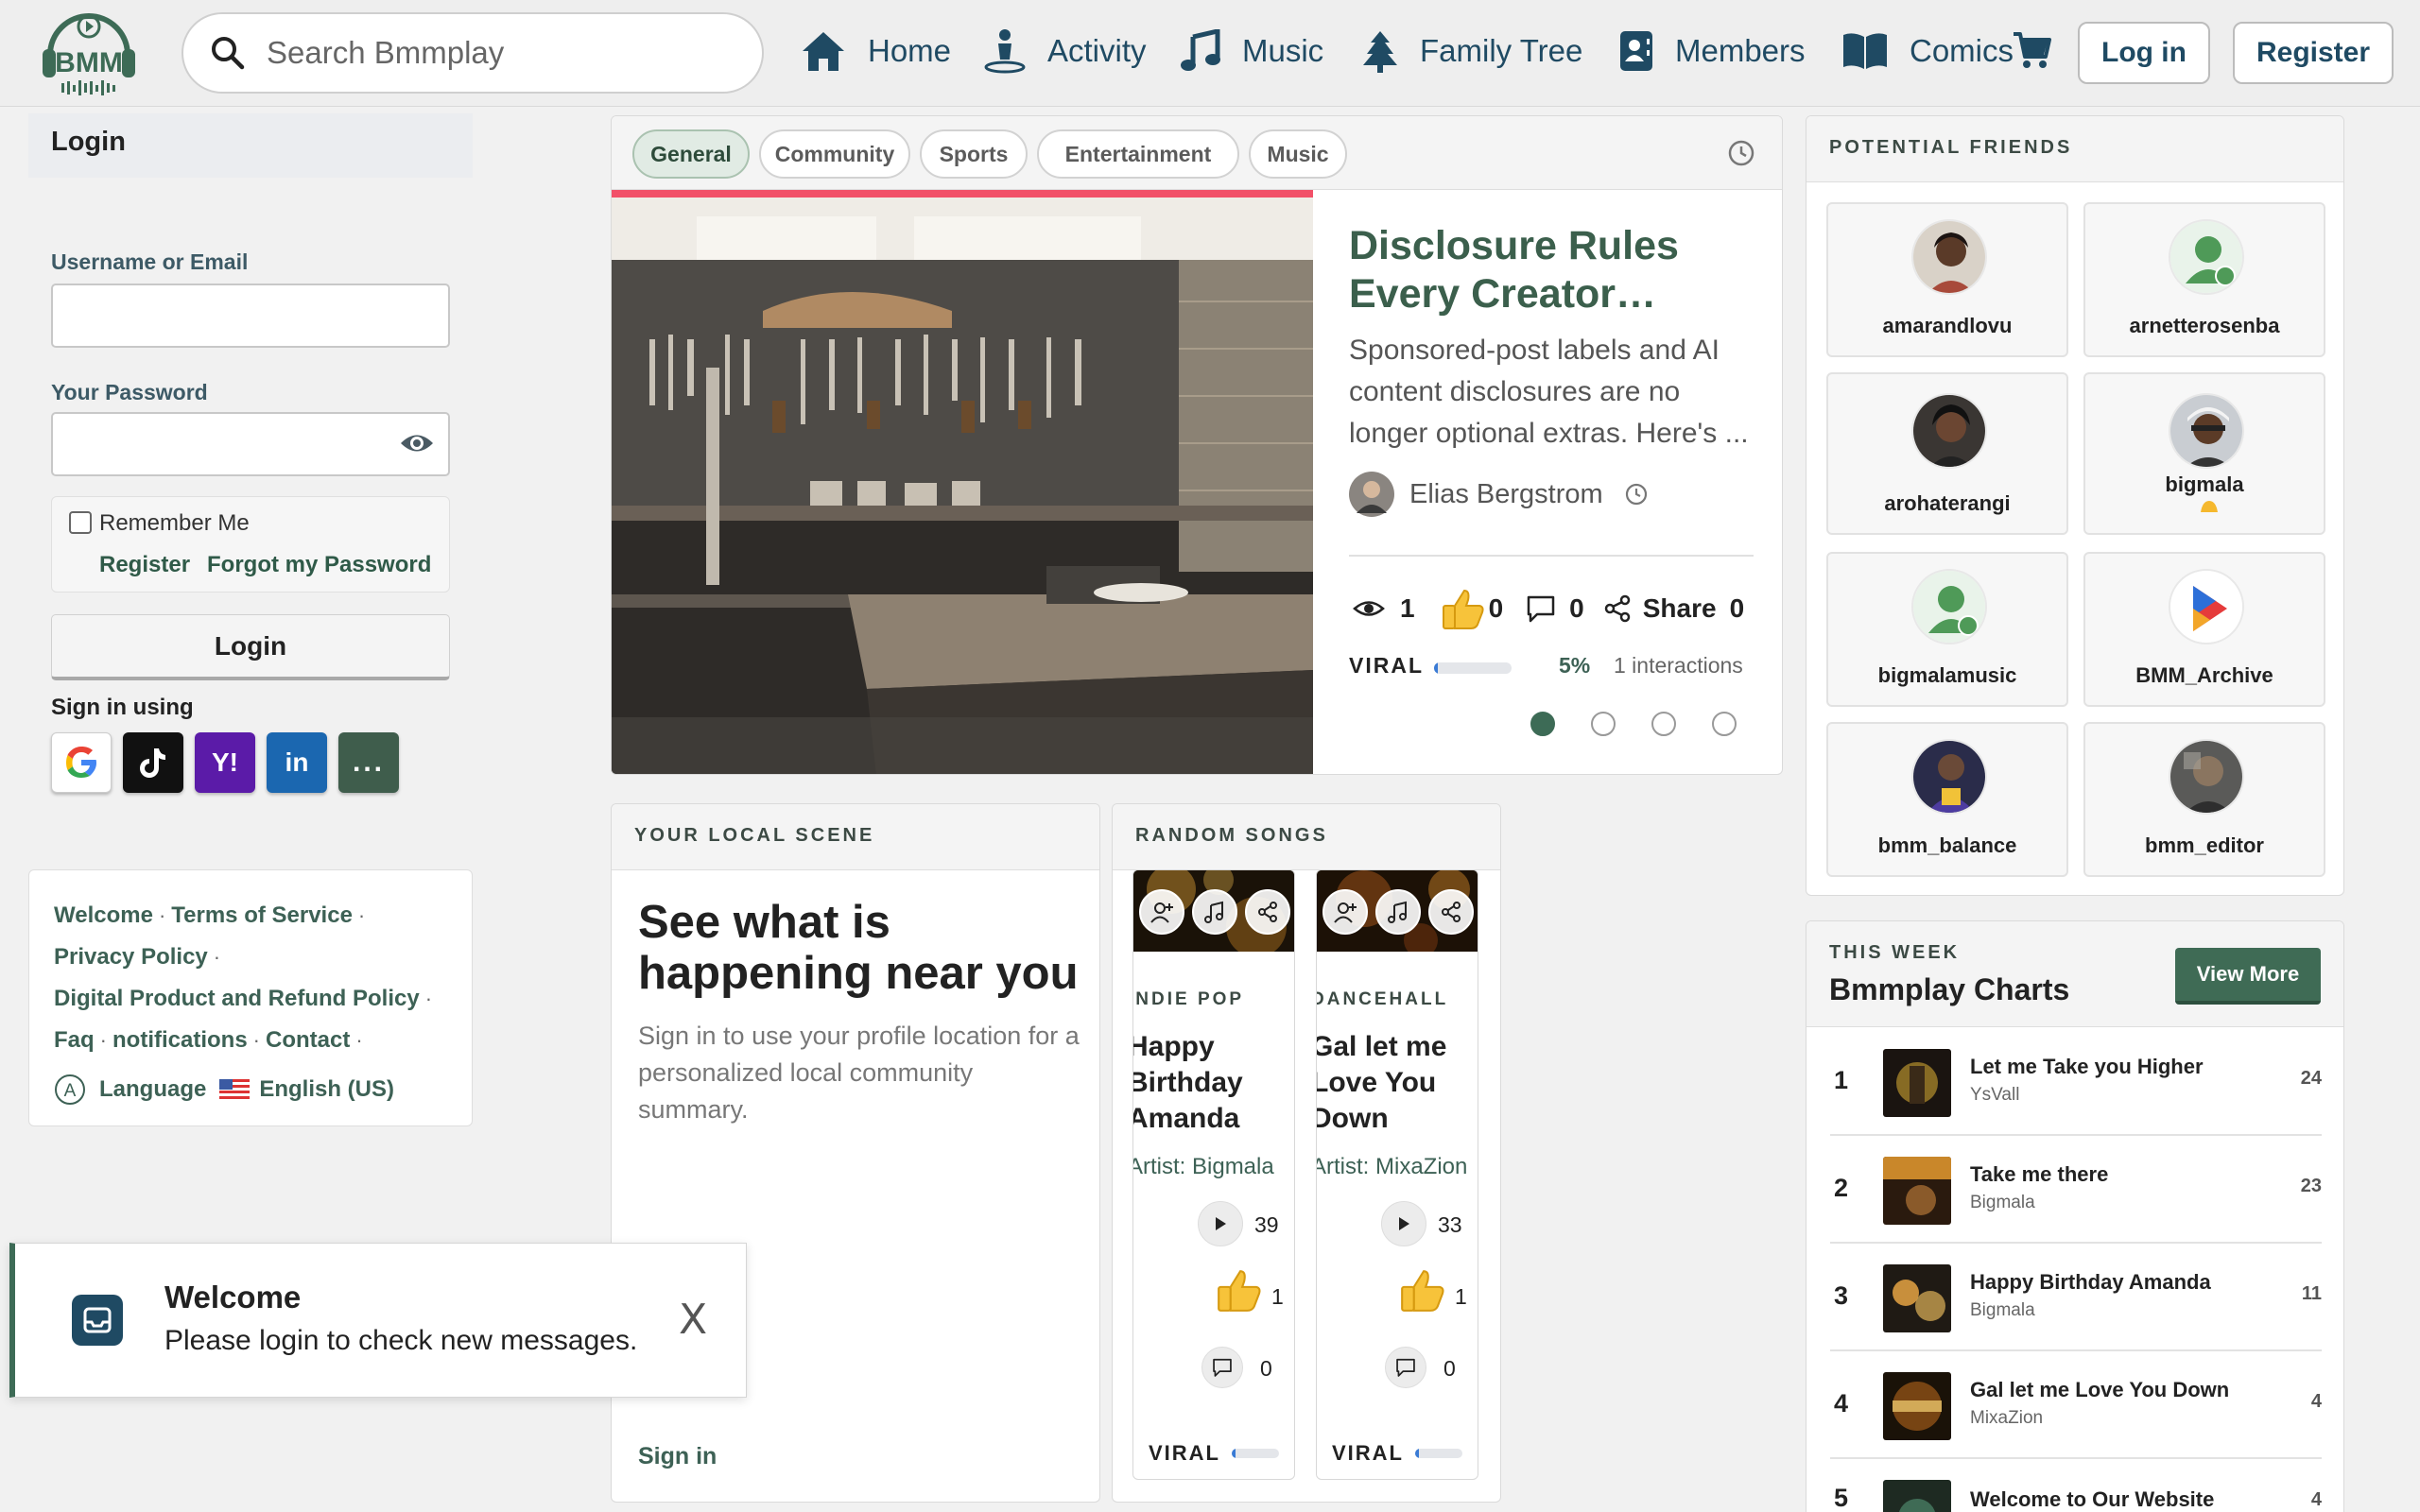  Describe the element at coordinates (308, 1040) in the screenshot. I see `footer-link-contact: Contact` at that location.